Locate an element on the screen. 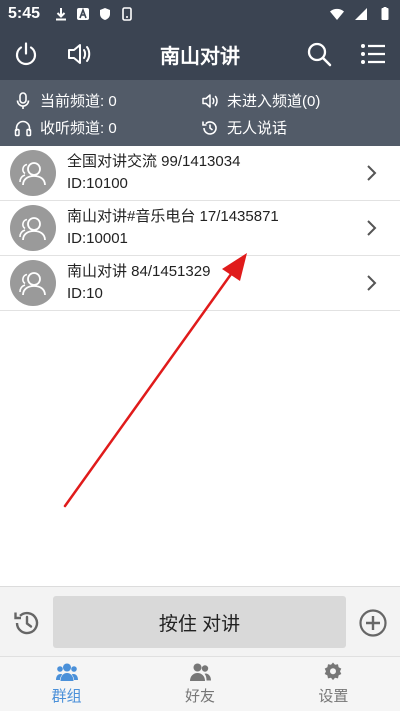 Image resolution: width=400 pixels, height=711 pixels. speaker-button is located at coordinates (80, 54).